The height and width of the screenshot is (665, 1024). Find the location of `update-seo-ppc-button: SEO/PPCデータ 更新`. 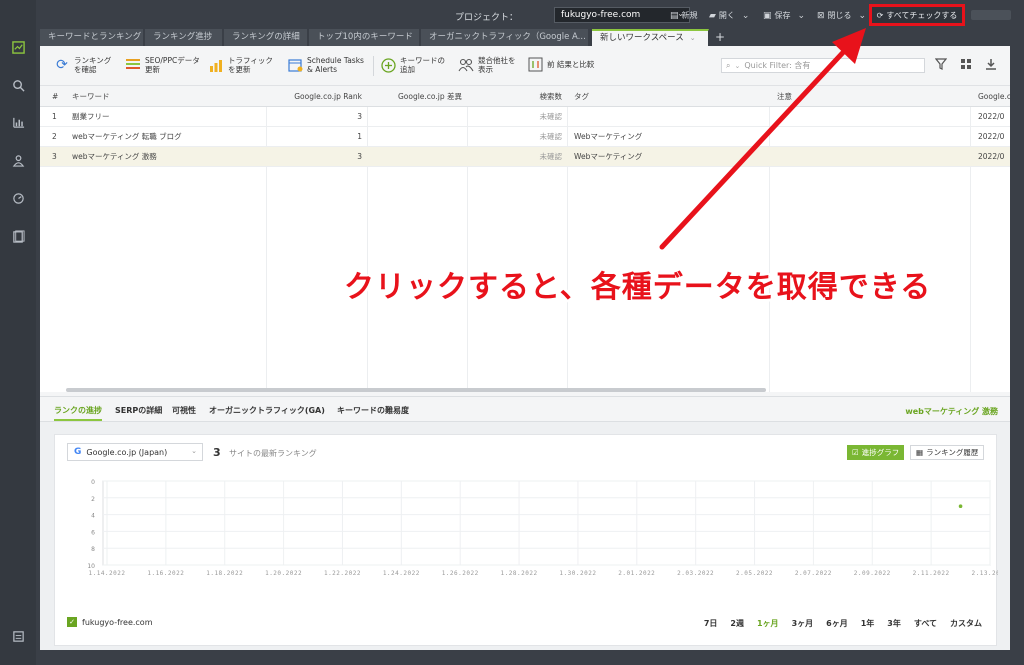

update-seo-ppc-button: SEO/PPCデータ 更新 is located at coordinates (162, 65).